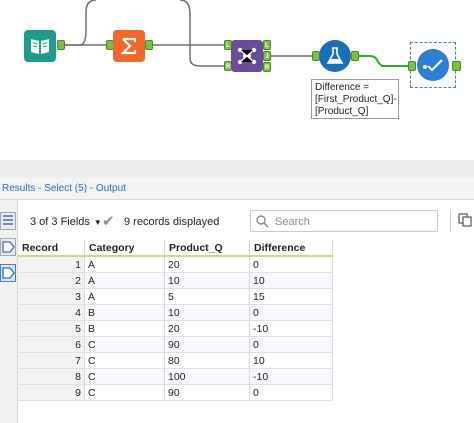 Image resolution: width=474 pixels, height=423 pixels. I want to click on flask-icon, so click(335, 55).